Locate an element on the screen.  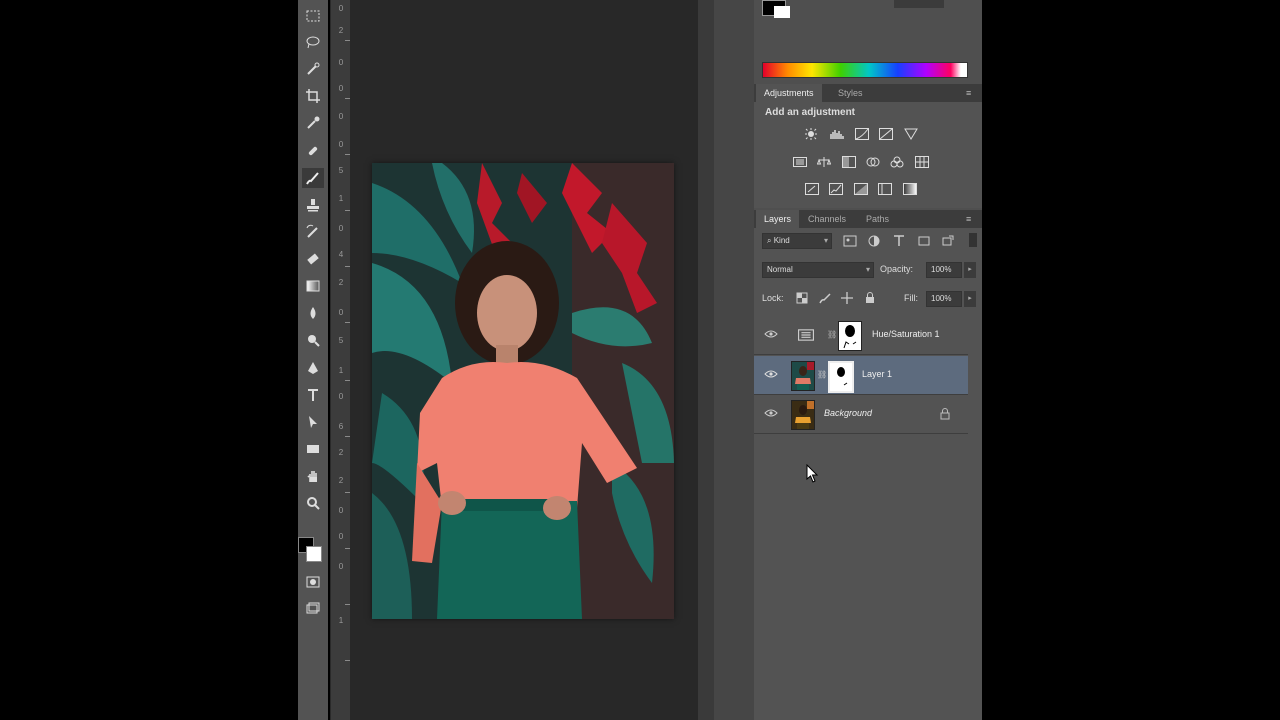
layer-name: Layer 1 is located at coordinates (877, 374).